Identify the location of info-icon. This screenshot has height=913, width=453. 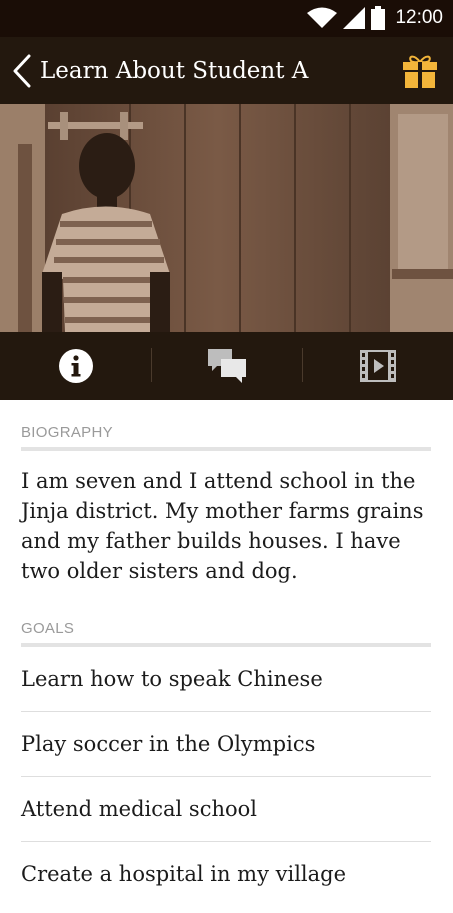
(75, 366).